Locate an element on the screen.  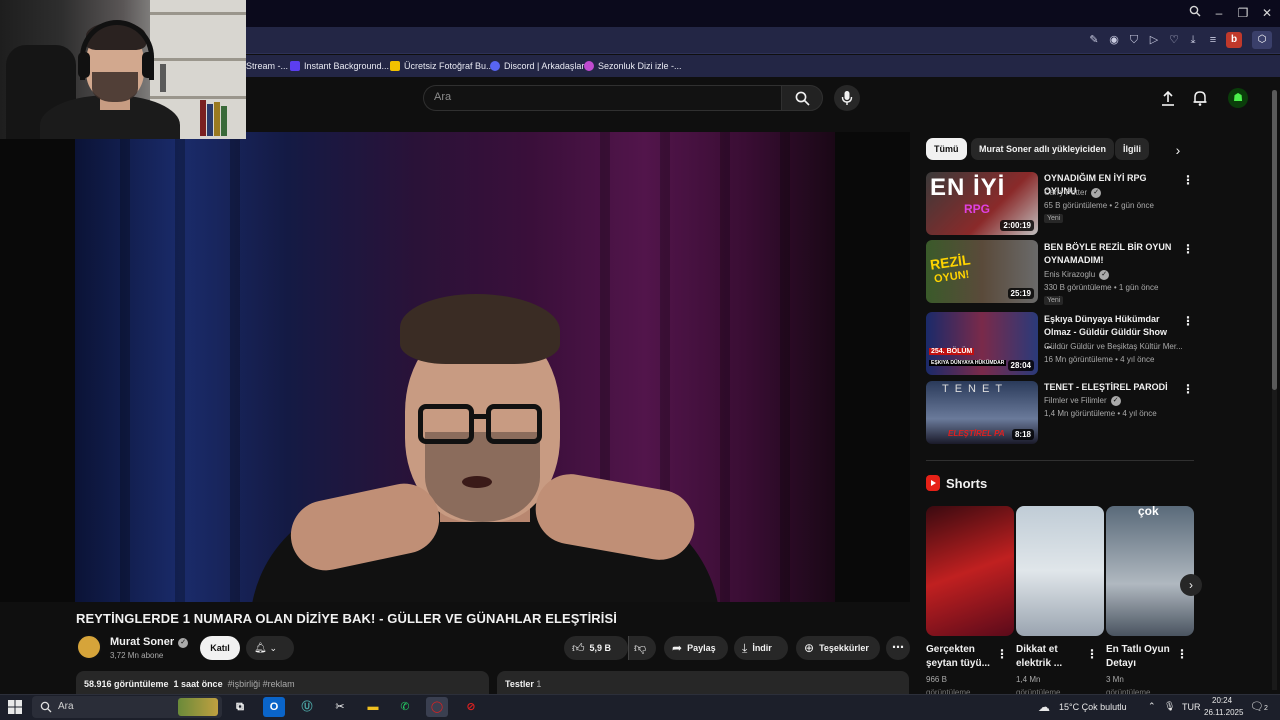
subscription-bell-button: 🔔︎ ⌄ is located at coordinates (270, 648).